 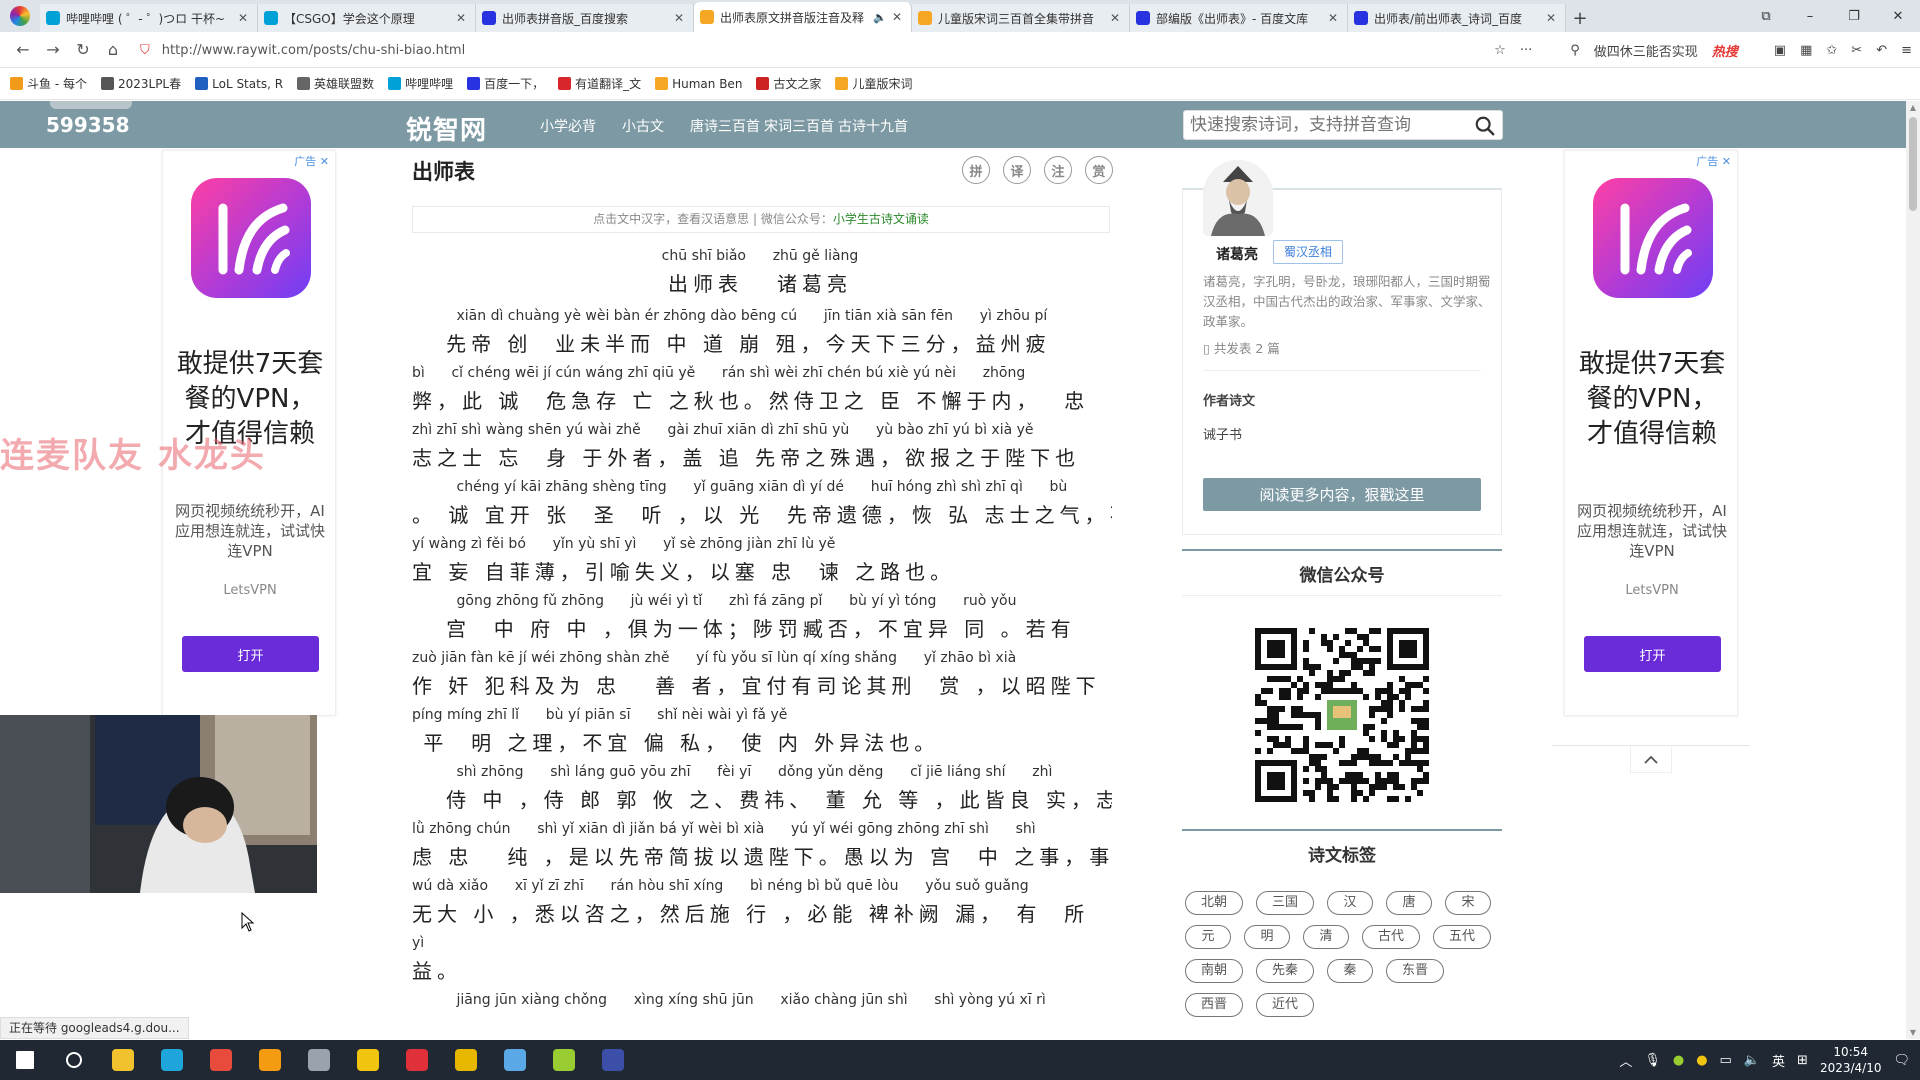 I want to click on scroll-down-arrow-icon: ▼, so click(x=1913, y=1032).